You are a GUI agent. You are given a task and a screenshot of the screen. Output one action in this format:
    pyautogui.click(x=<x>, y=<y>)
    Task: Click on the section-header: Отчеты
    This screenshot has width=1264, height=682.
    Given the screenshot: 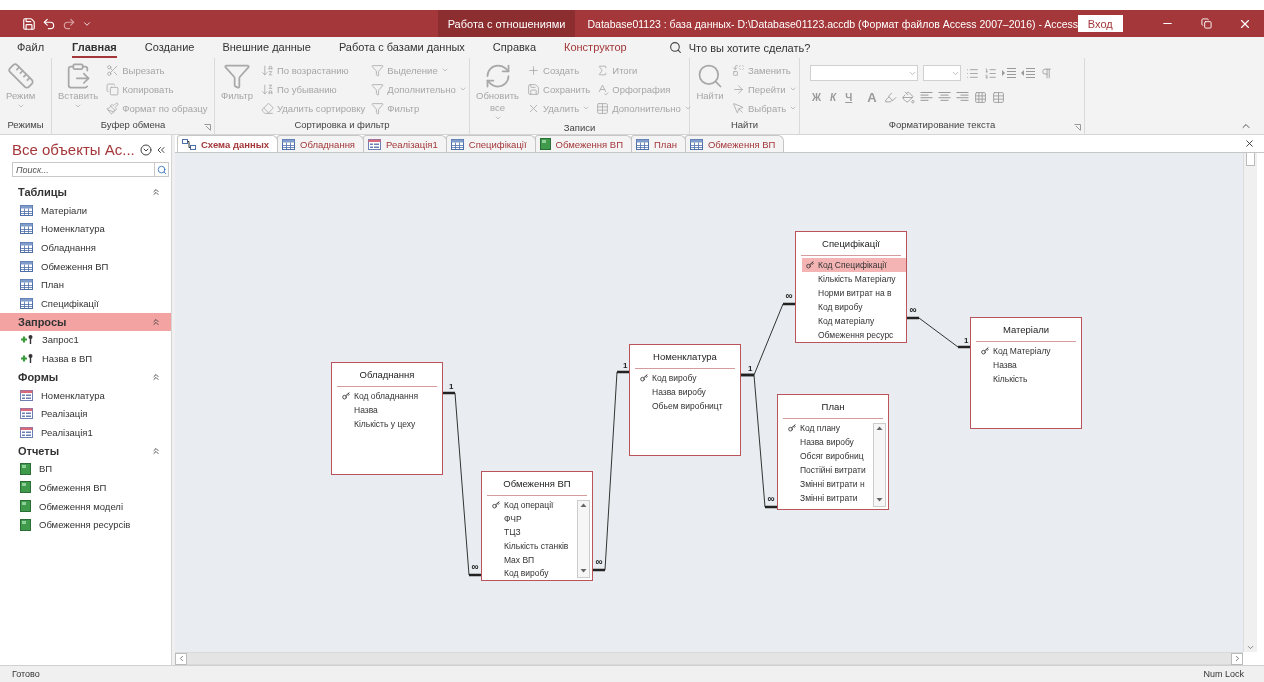 What is the action you would take?
    pyautogui.click(x=85, y=450)
    